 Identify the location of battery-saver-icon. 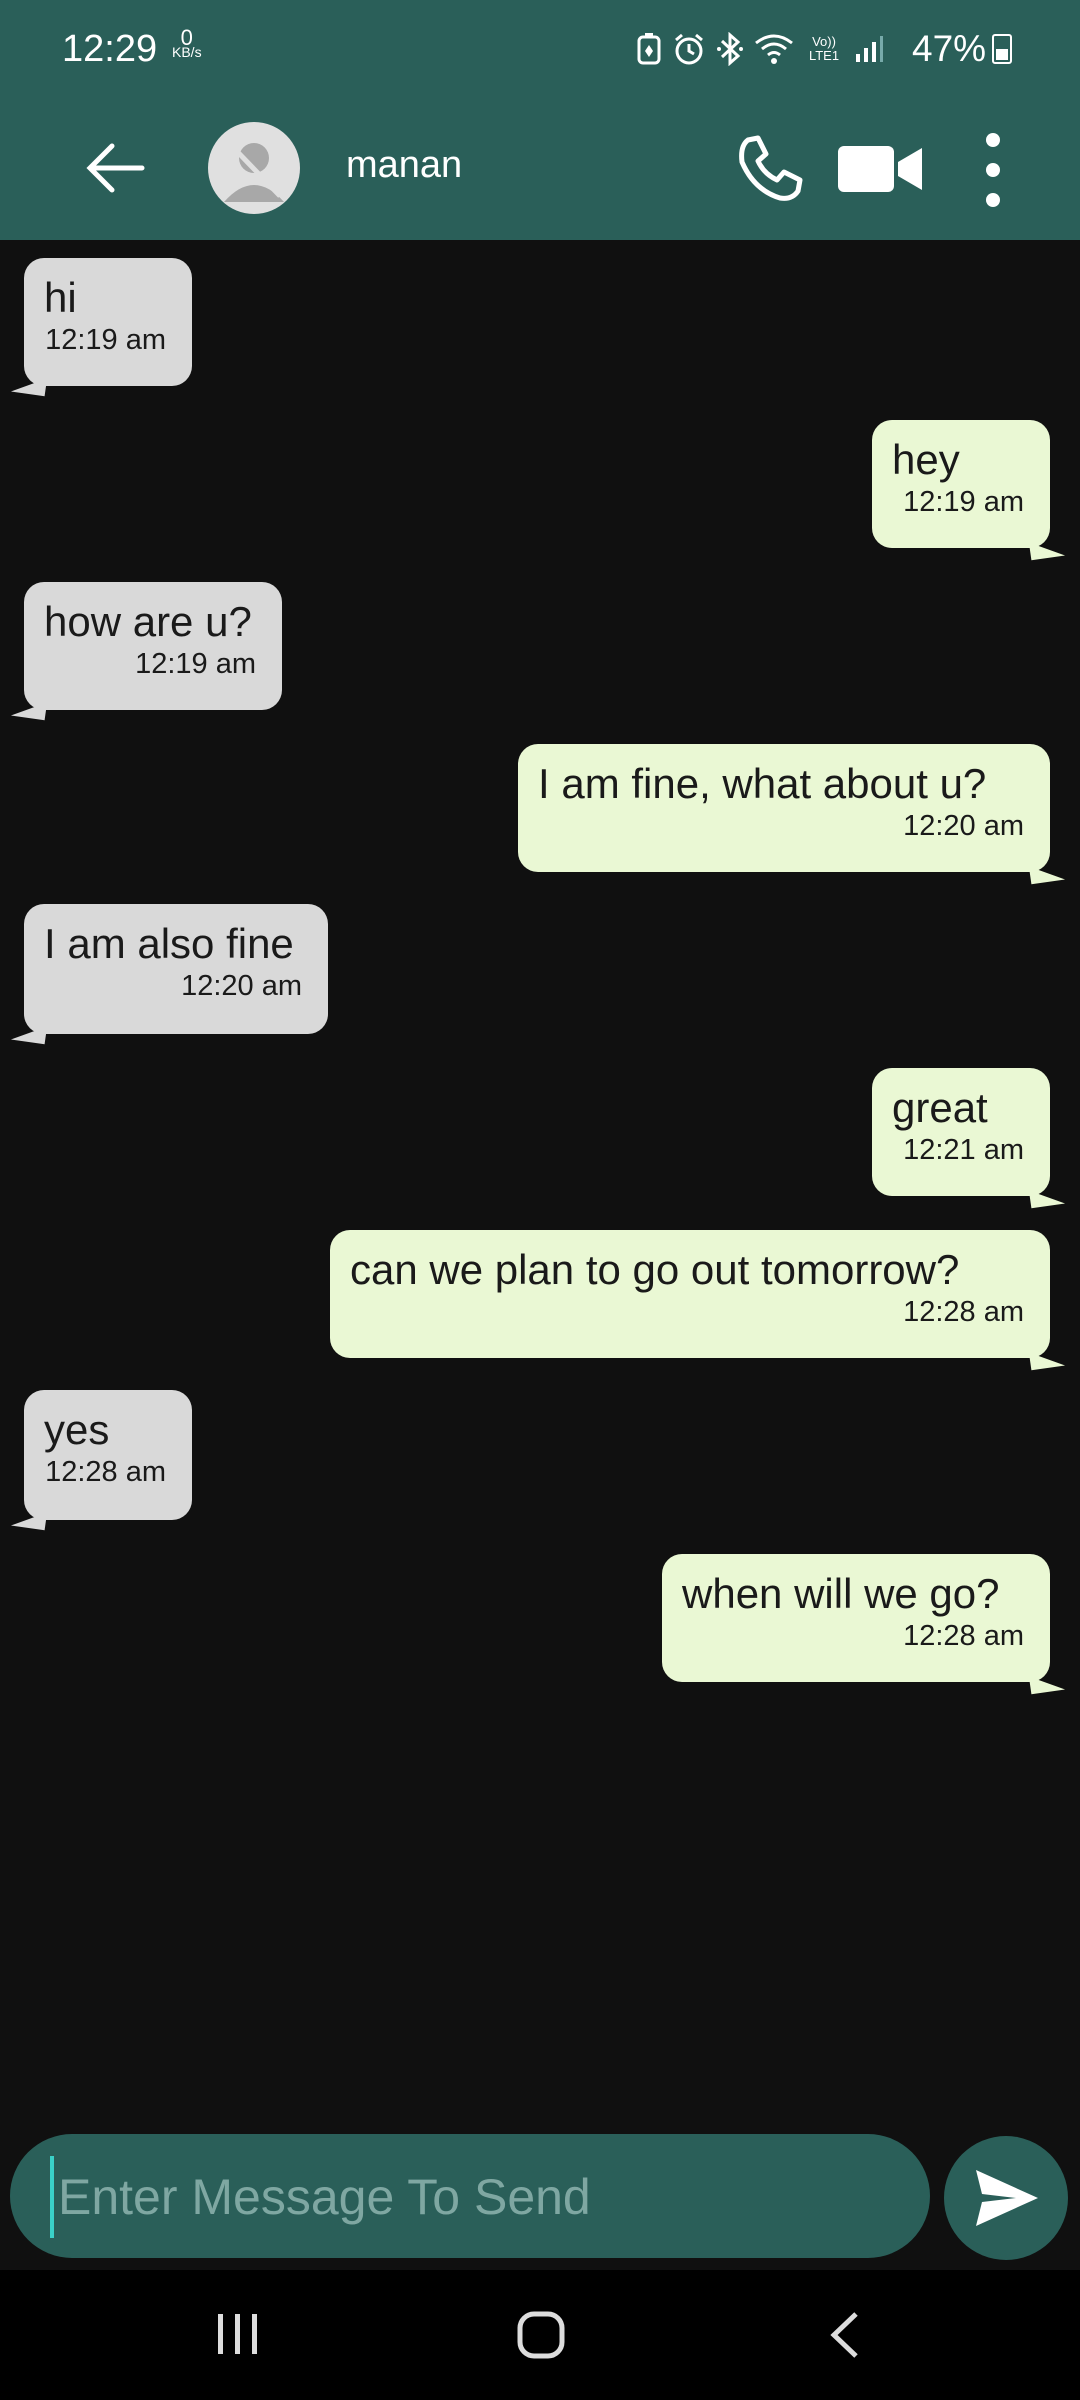
(649, 49).